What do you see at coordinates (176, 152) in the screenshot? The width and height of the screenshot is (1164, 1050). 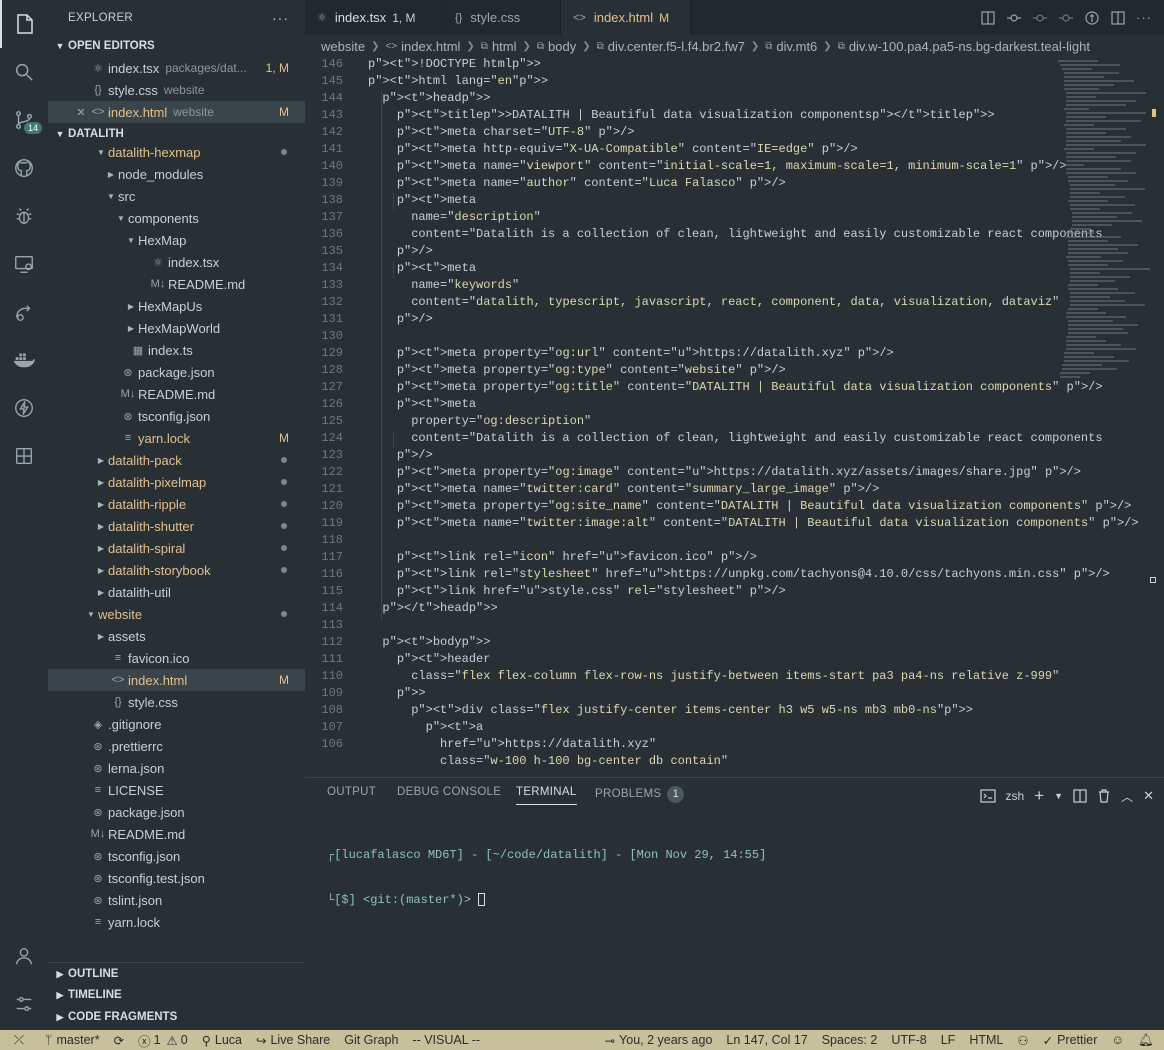 I see `tree-folder: ▼ datalith-hexmap` at bounding box center [176, 152].